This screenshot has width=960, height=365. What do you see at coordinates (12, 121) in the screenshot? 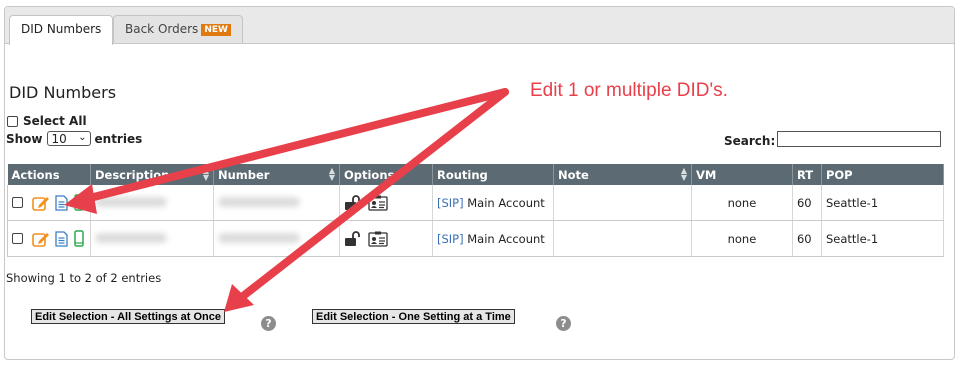
I see `select-all-checkbox` at bounding box center [12, 121].